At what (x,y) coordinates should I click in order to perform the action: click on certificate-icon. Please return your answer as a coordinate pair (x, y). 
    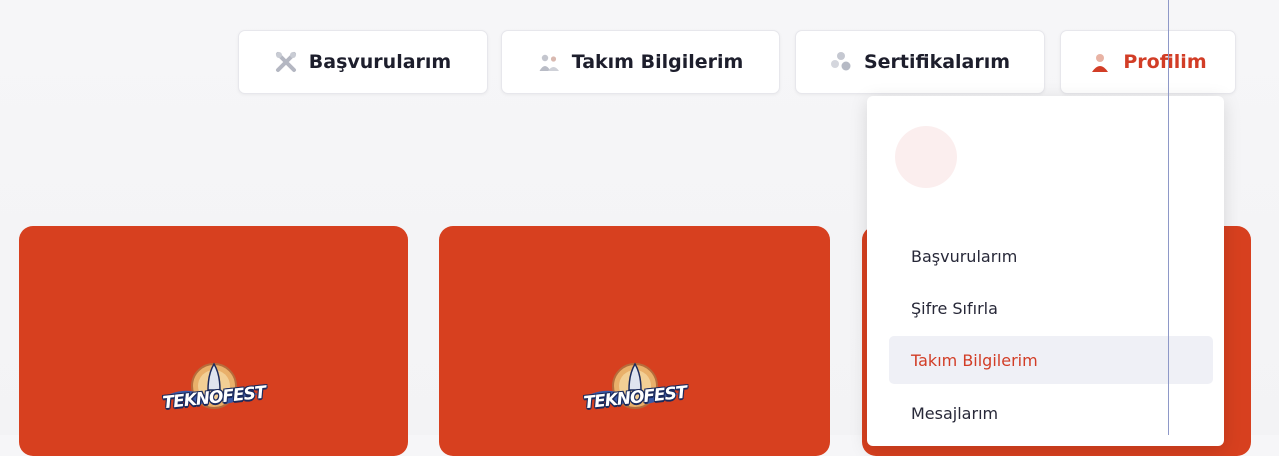
    Looking at the image, I should click on (840, 61).